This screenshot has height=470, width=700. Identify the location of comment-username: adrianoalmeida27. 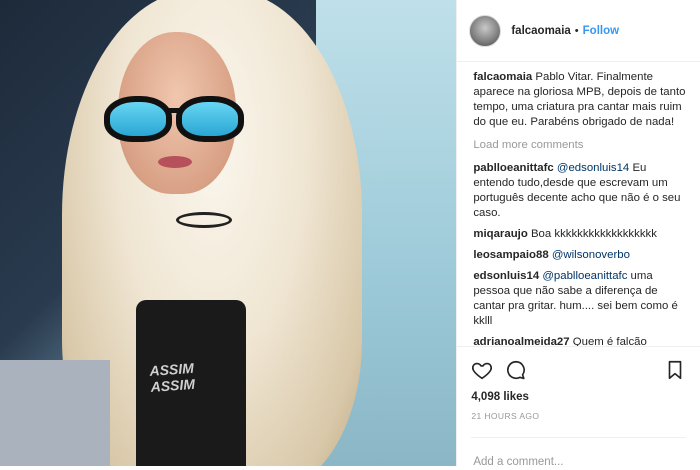
(521, 341).